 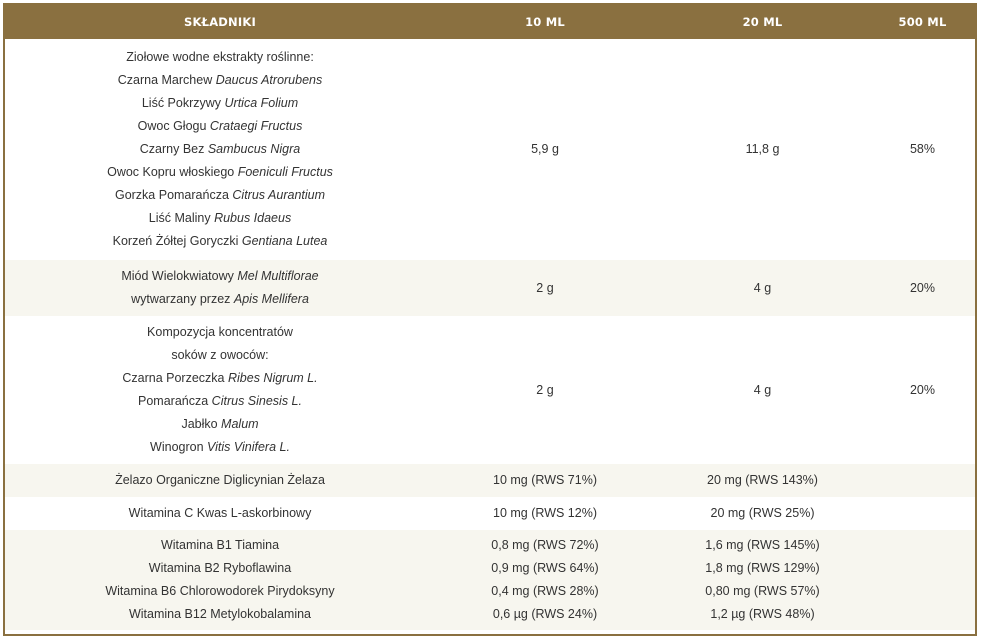 What do you see at coordinates (220, 614) in the screenshot?
I see `ingredient-line: Witamina B12 Metylokobalamina` at bounding box center [220, 614].